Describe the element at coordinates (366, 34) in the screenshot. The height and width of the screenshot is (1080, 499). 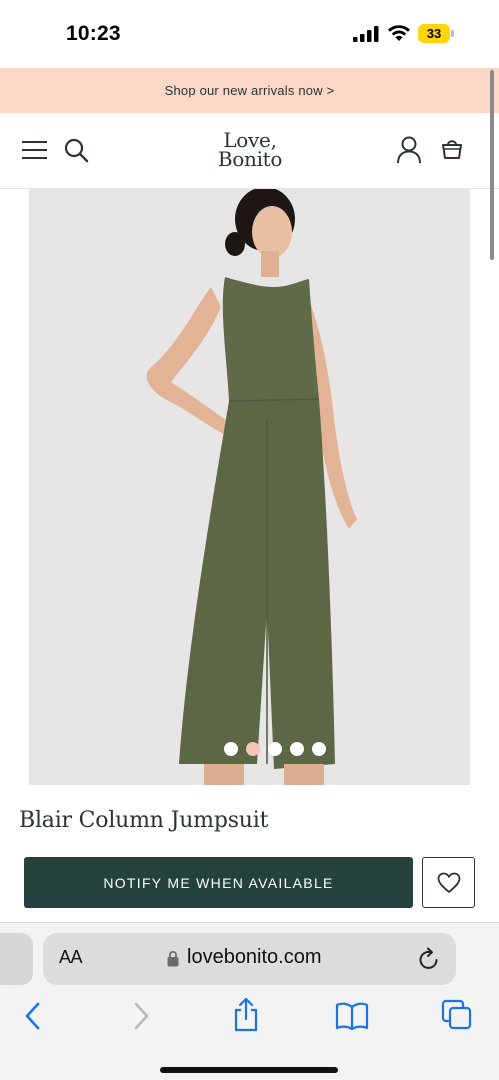
I see `cellular-signal-icon` at that location.